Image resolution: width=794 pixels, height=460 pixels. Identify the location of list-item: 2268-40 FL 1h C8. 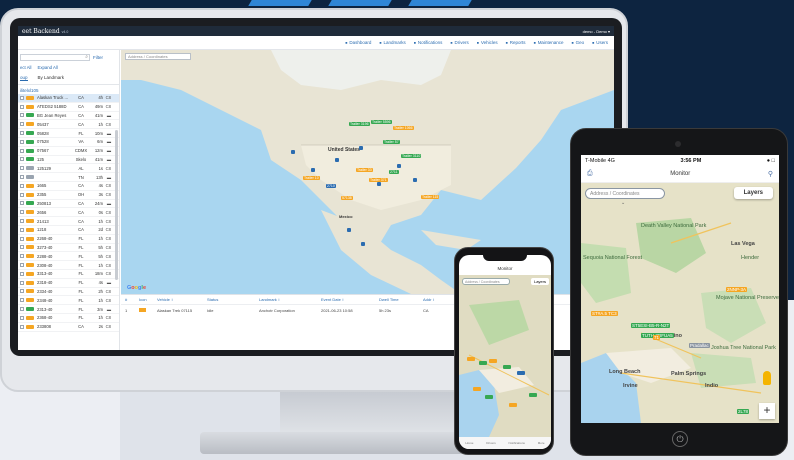
(68, 239).